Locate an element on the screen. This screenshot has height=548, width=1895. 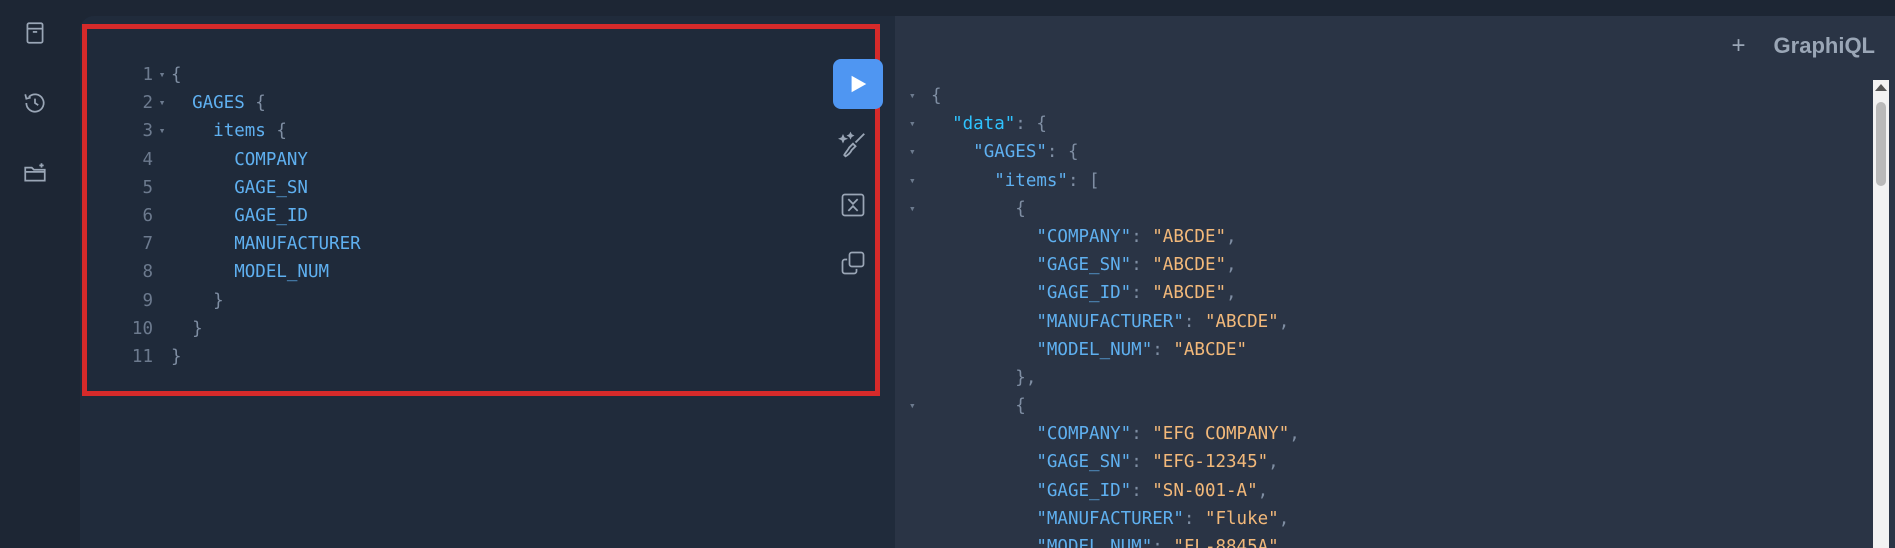
result-line: "GAGE_SN": "EFG-12345", is located at coordinates (1104, 462).